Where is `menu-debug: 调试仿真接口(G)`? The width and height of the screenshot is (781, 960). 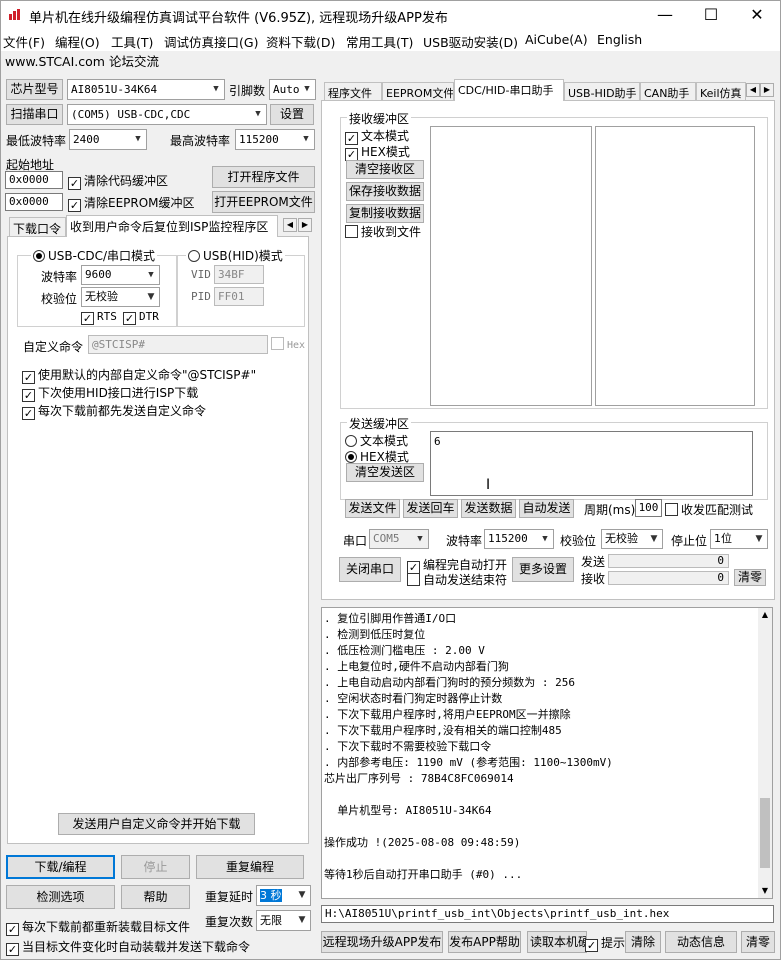
menu-debug: 调试仿真接口(G) is located at coordinates (211, 41).